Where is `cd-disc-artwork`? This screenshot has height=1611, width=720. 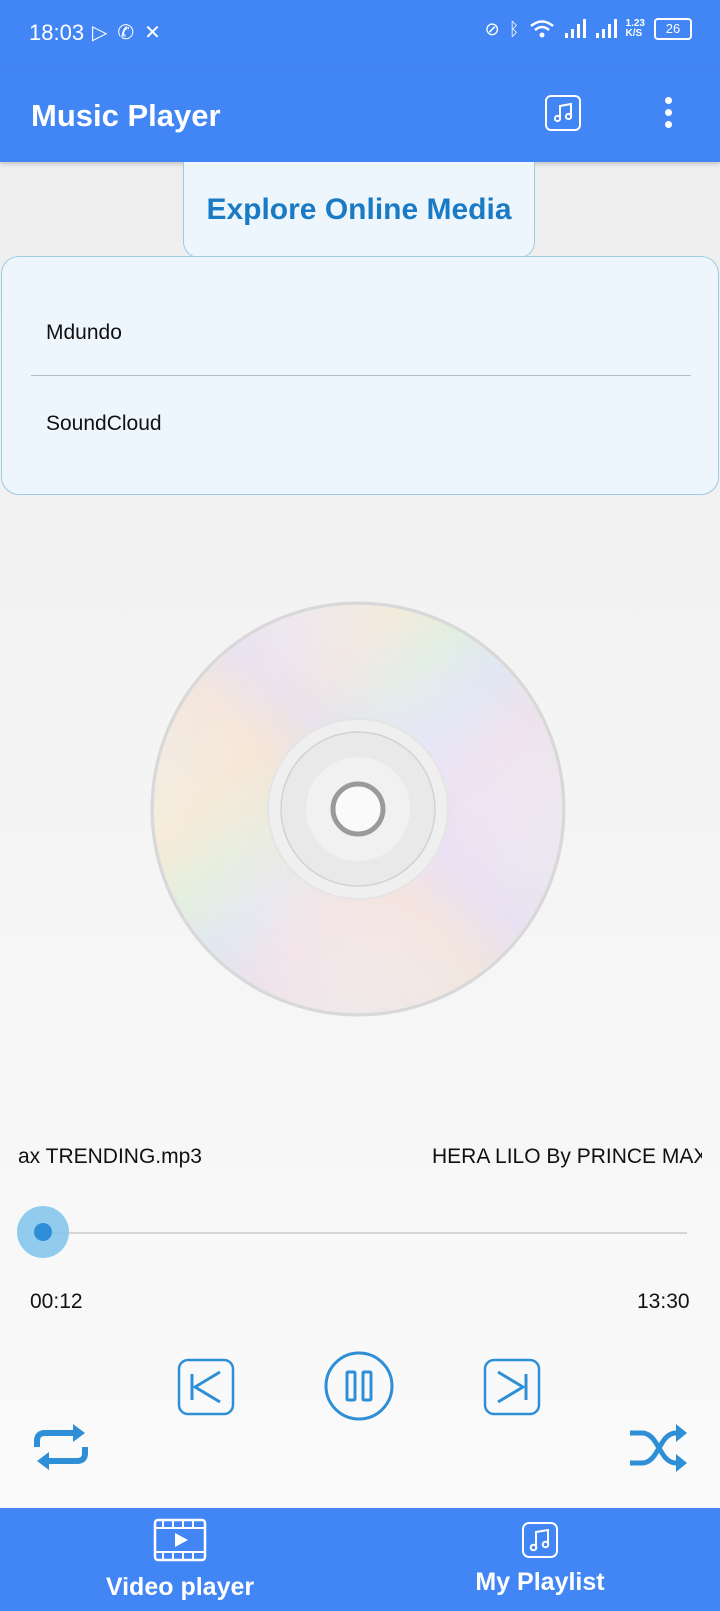 cd-disc-artwork is located at coordinates (358, 809).